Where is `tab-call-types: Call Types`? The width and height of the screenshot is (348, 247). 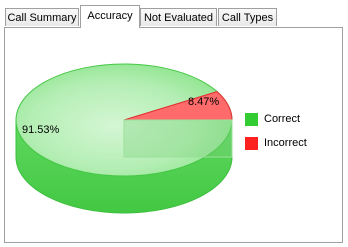
tab-call-types: Call Types is located at coordinates (247, 17).